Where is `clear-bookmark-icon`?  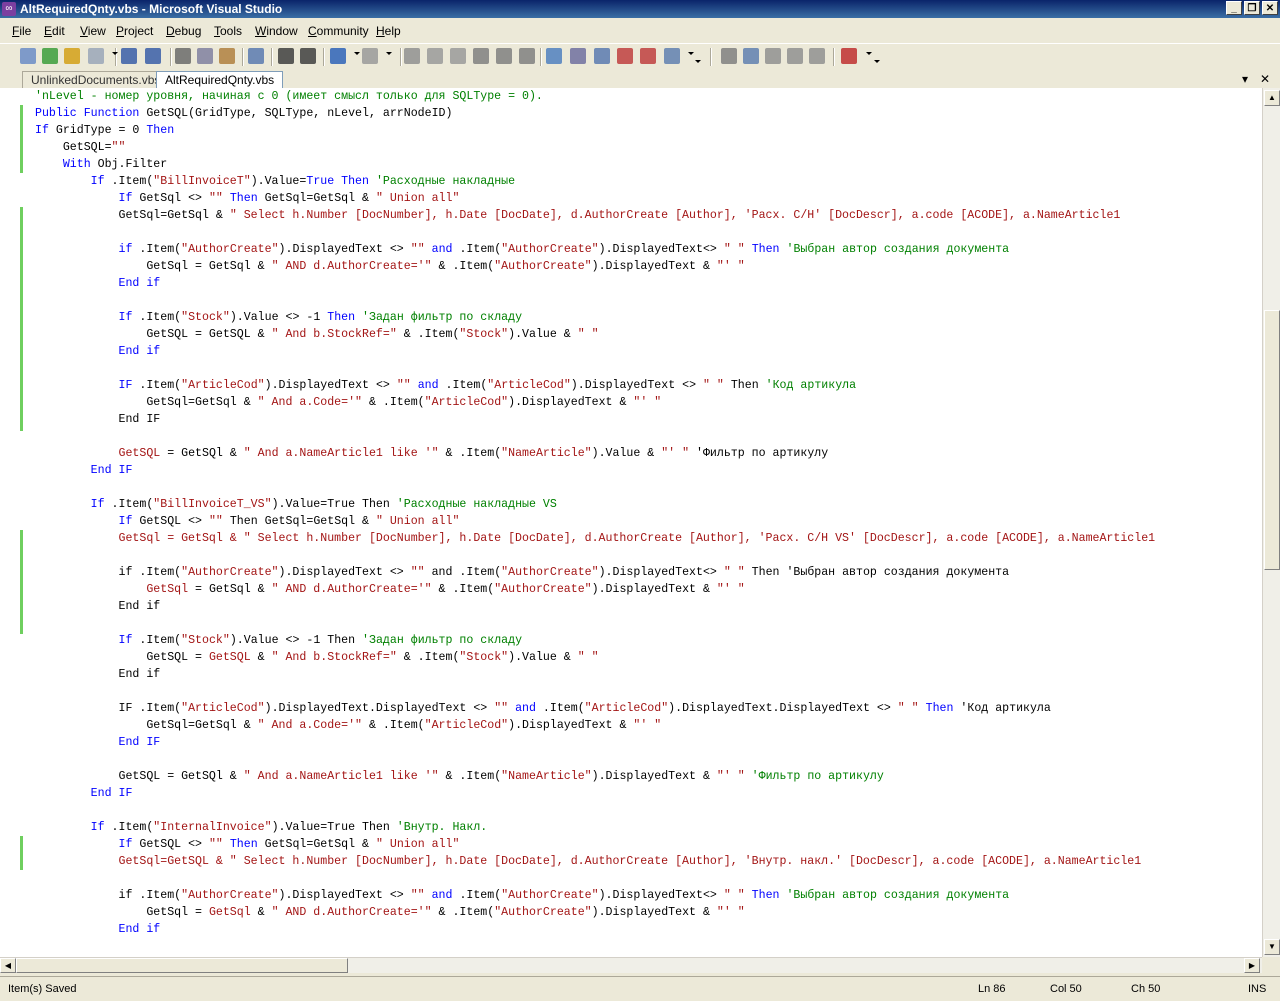 clear-bookmark-icon is located at coordinates (817, 56).